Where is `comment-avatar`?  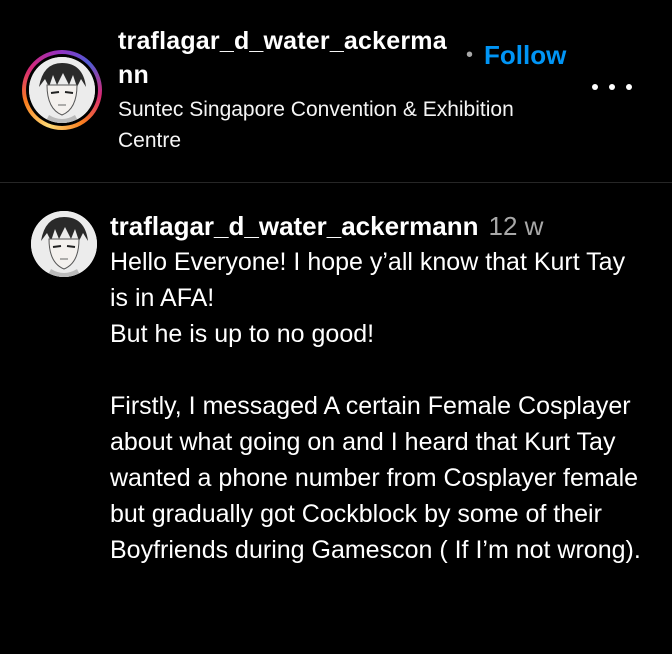 comment-avatar is located at coordinates (64, 244).